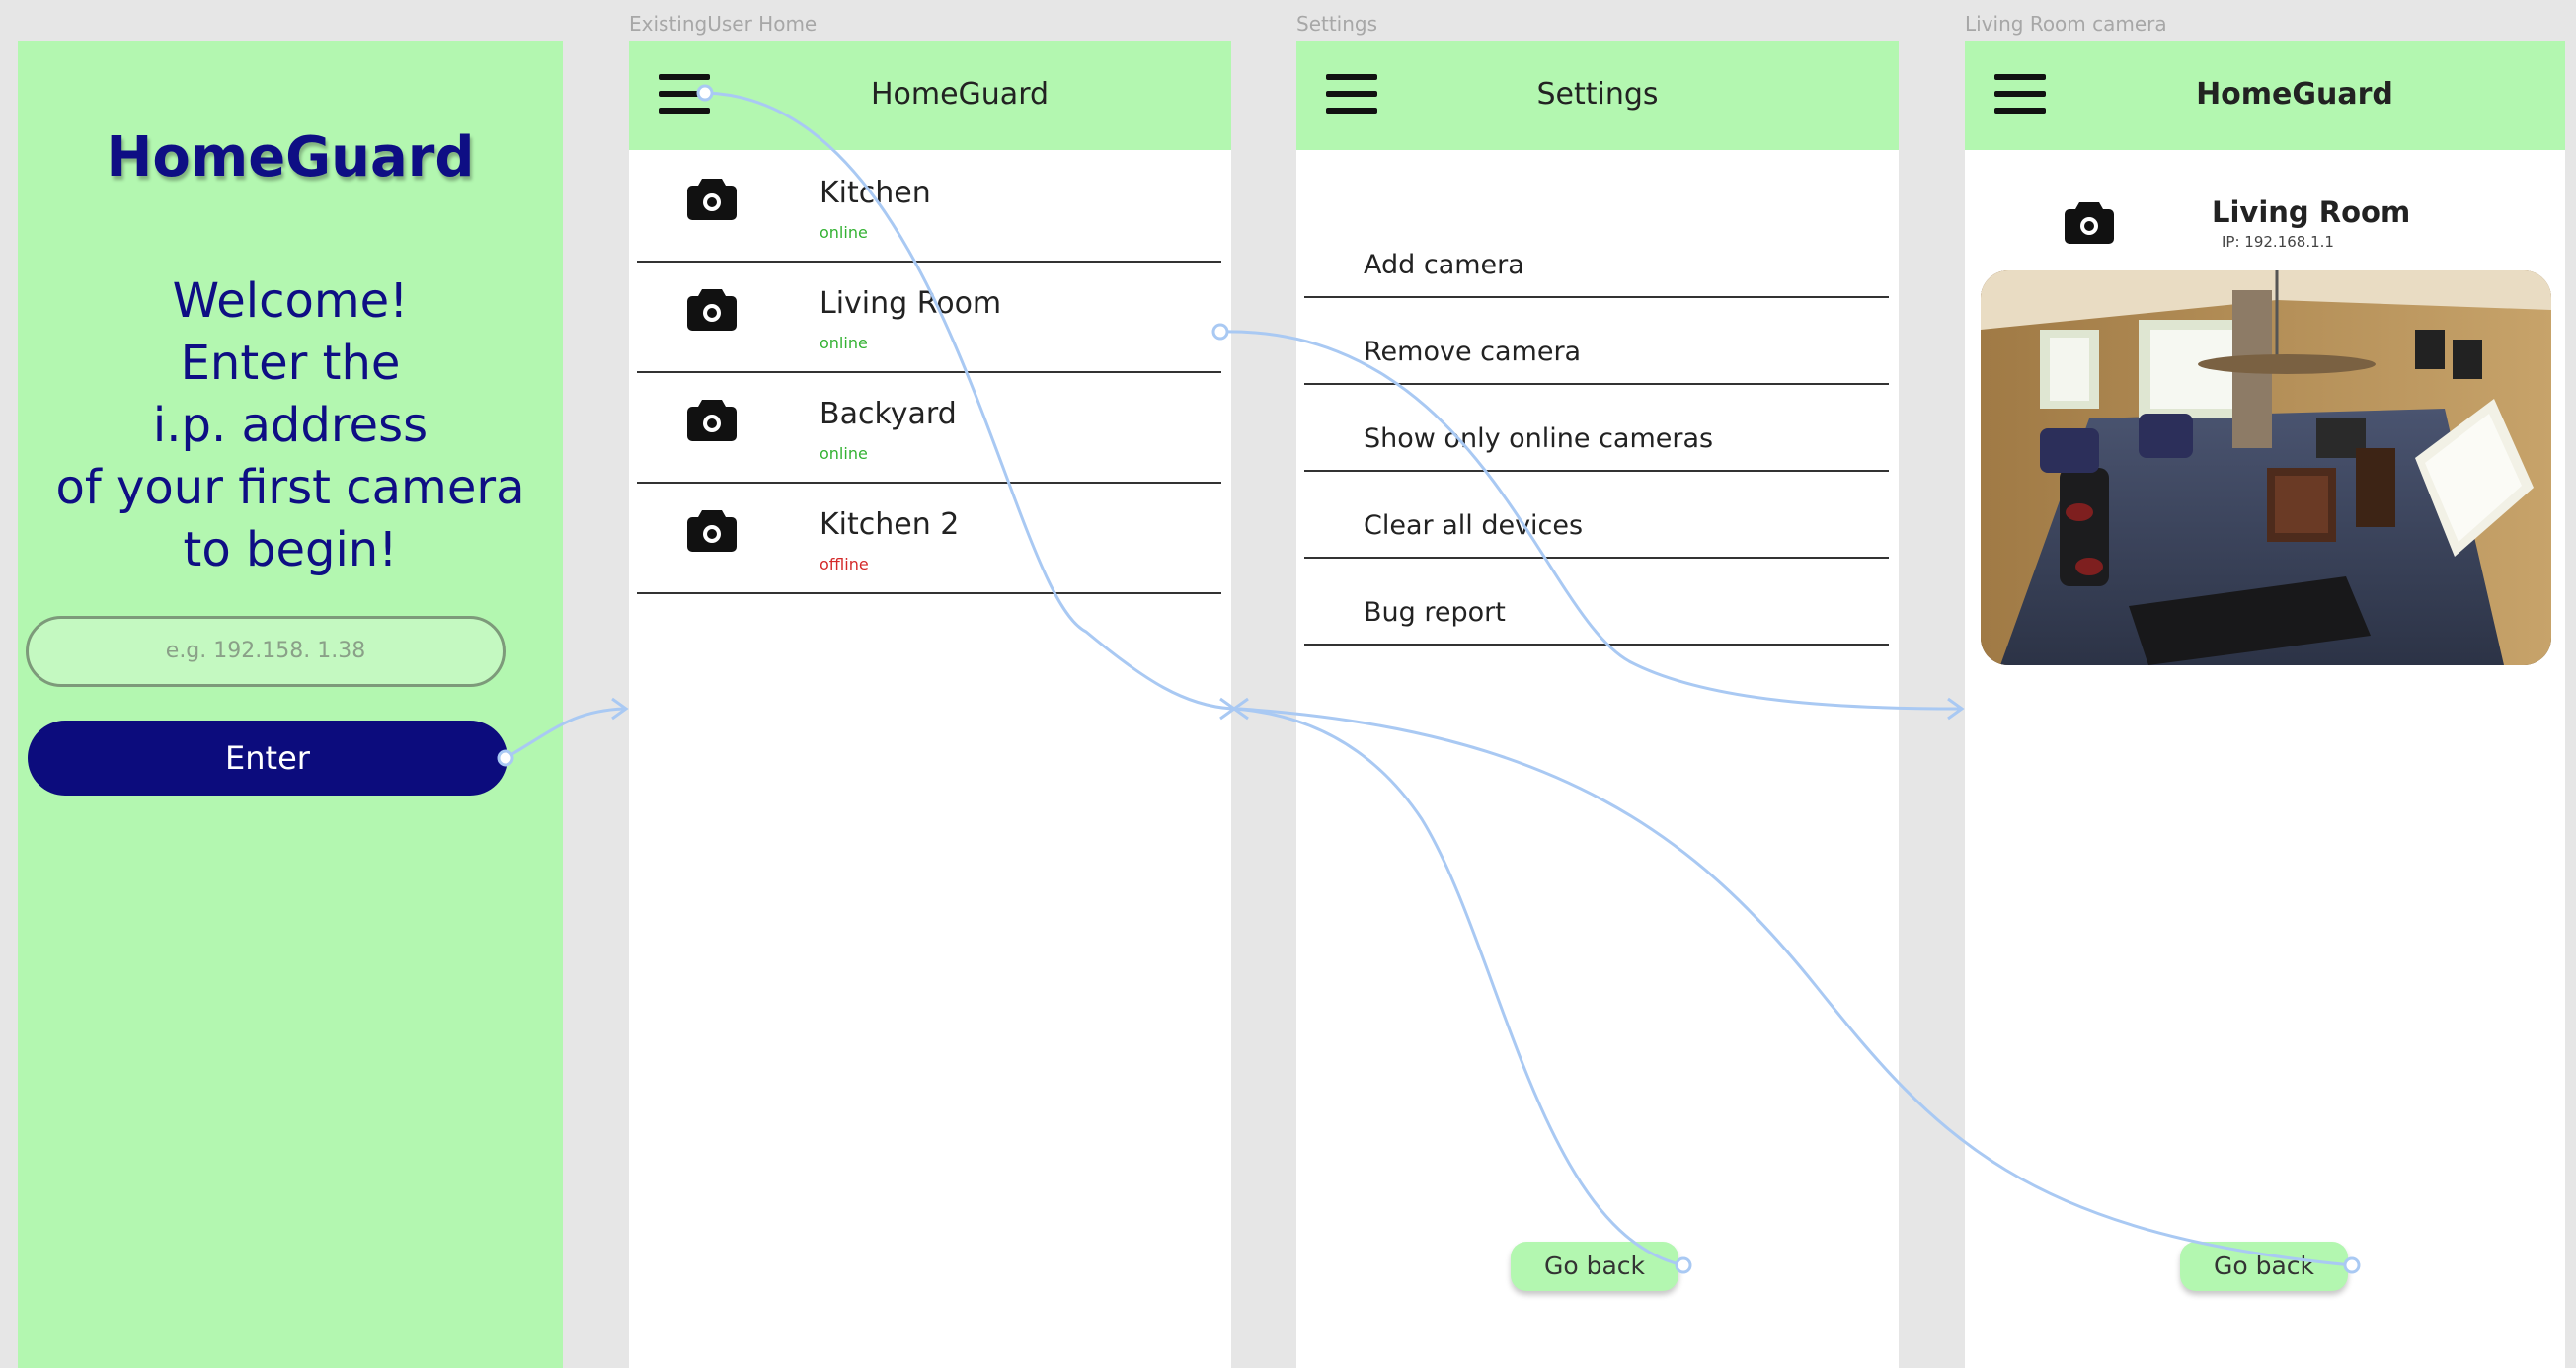 This screenshot has width=2576, height=1368. I want to click on settings-clear-devices: Clear all devices, so click(1596, 515).